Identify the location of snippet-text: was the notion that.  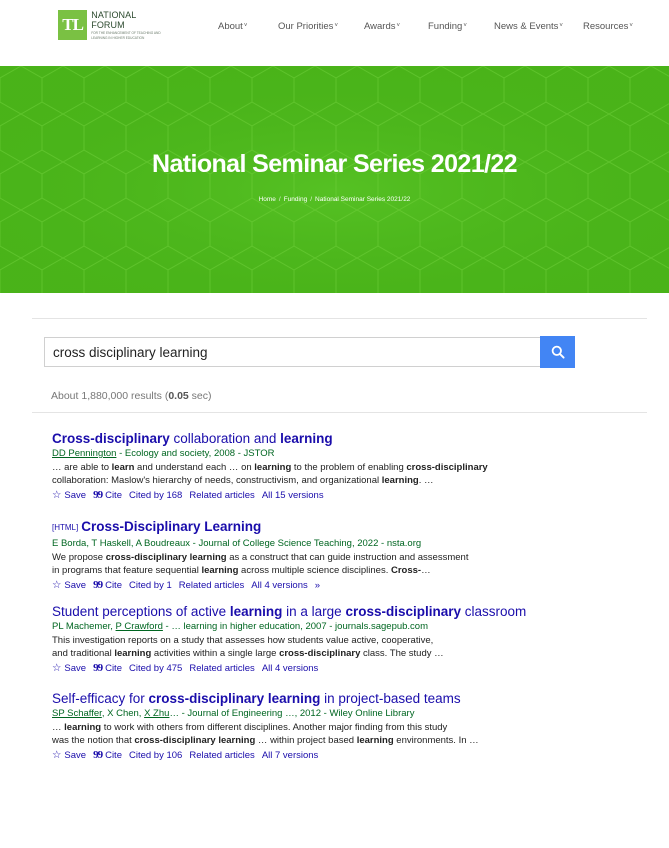
(93, 740).